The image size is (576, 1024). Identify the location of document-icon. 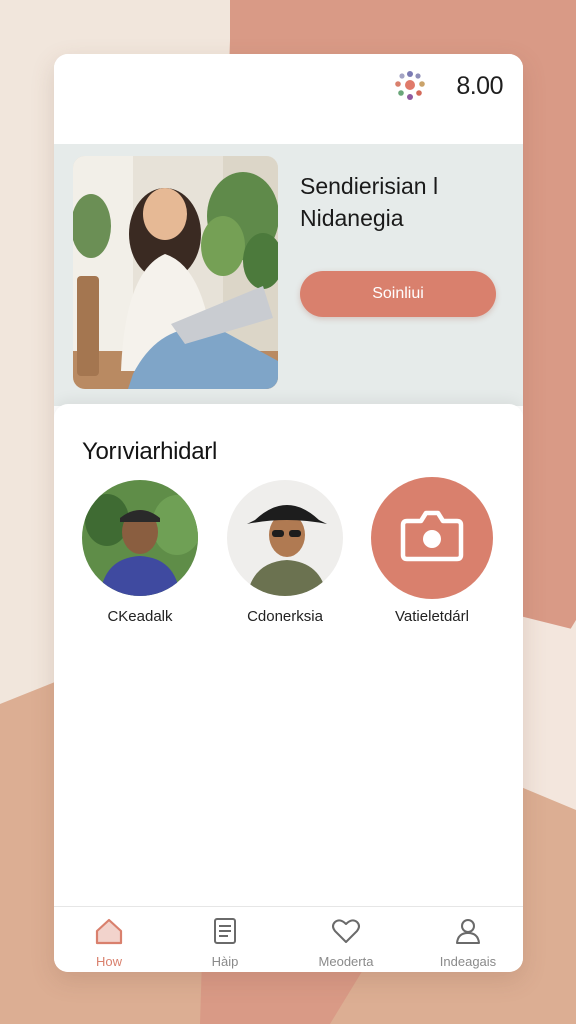
(225, 931).